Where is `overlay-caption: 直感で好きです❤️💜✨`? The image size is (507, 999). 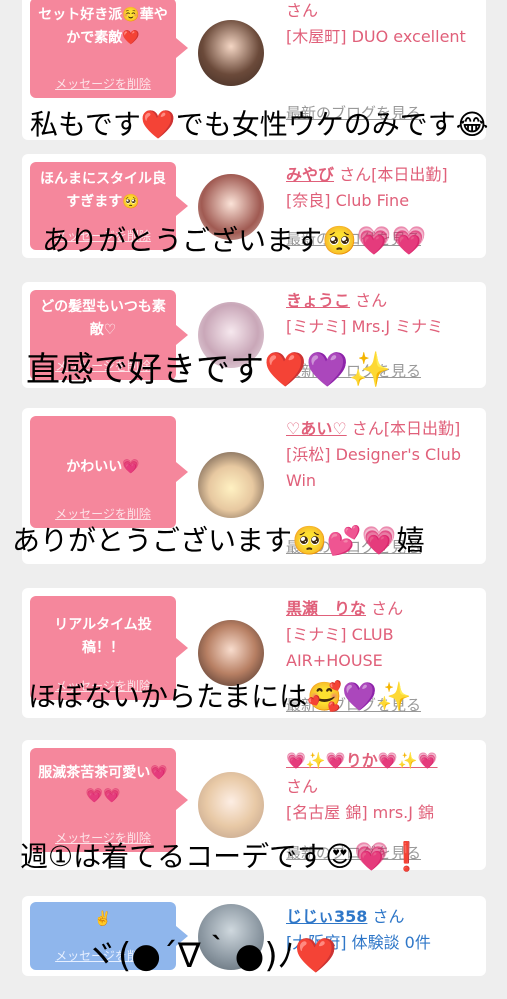 overlay-caption: 直感で好きです❤️💜✨ is located at coordinates (209, 370).